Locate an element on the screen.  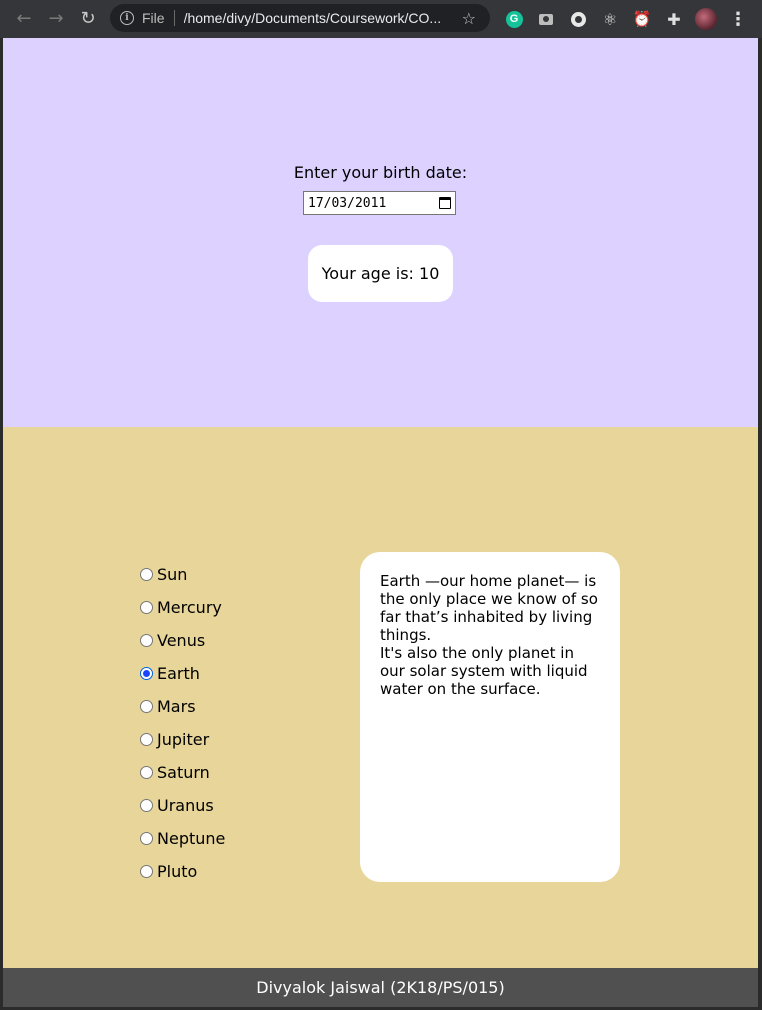
back-icon: ← is located at coordinates (24, 19).